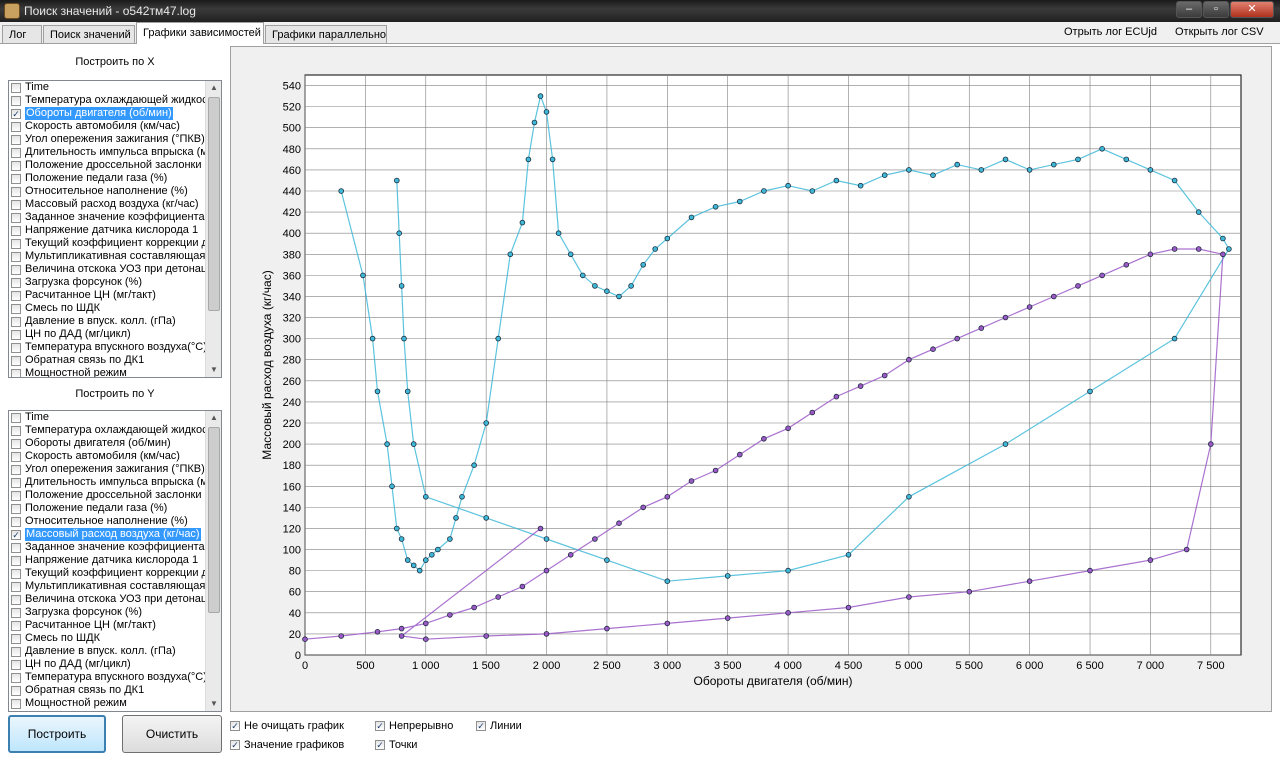  I want to click on x-param-item: Загрузка форсунок (%), so click(107, 282).